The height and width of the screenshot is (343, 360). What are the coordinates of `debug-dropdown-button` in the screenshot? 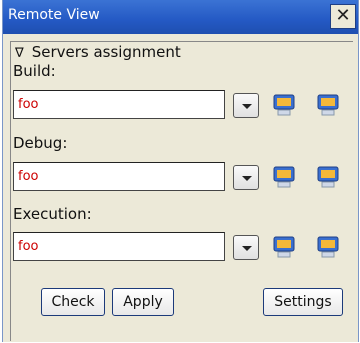 It's located at (246, 177).